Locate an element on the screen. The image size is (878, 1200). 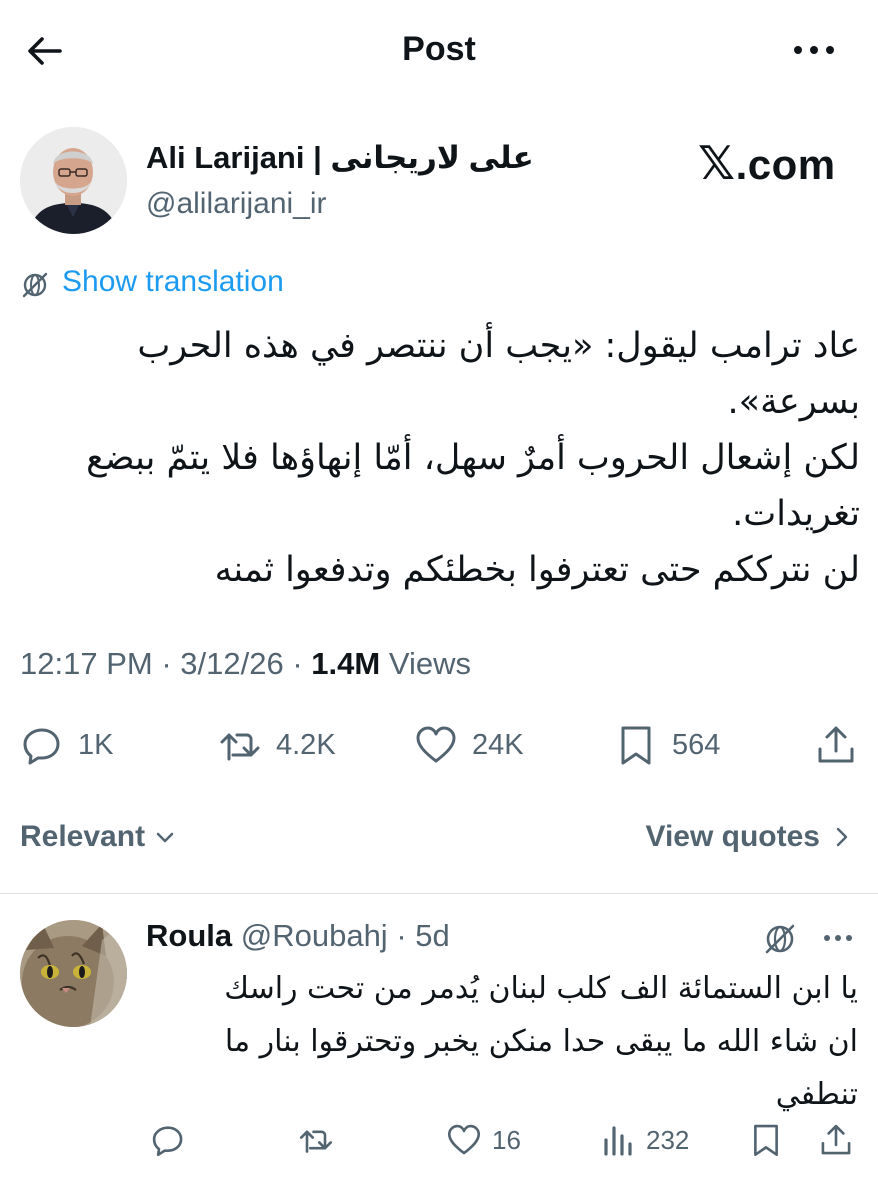
reply-bookmark-button is located at coordinates (766, 1140).